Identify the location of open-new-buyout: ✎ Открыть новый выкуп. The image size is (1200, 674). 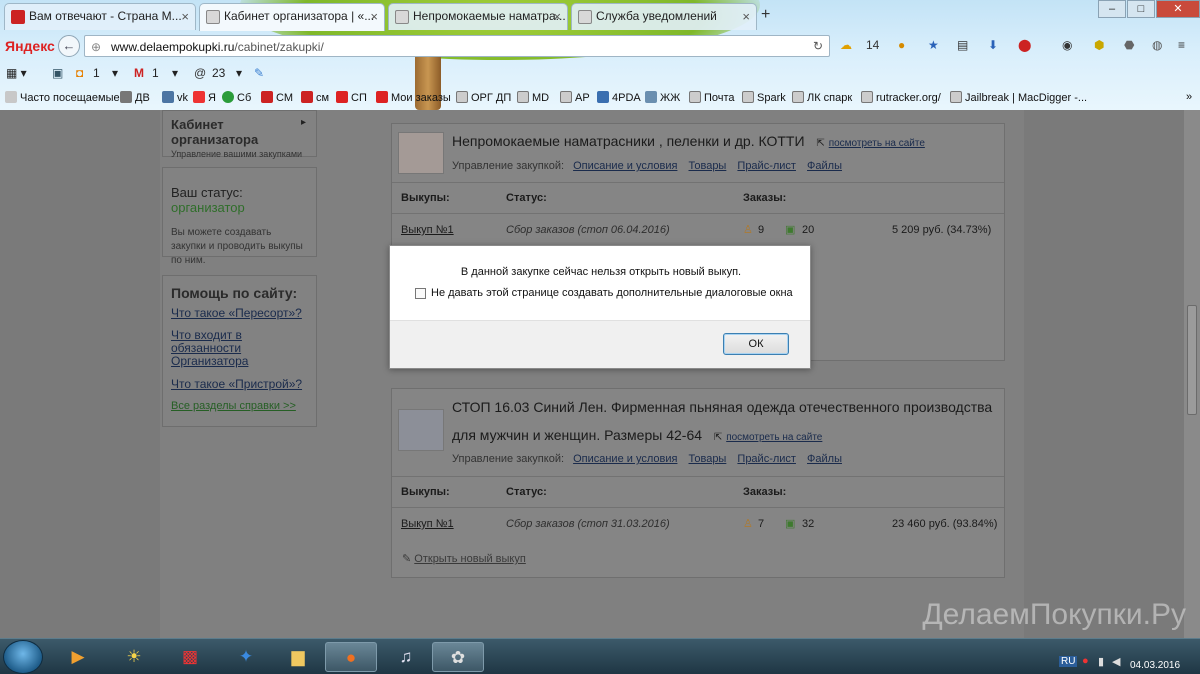
(464, 558).